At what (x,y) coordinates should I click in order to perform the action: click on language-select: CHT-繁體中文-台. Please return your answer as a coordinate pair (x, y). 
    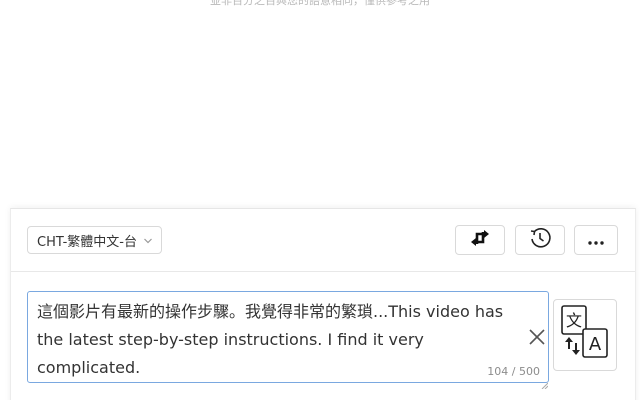
    Looking at the image, I should click on (94, 240).